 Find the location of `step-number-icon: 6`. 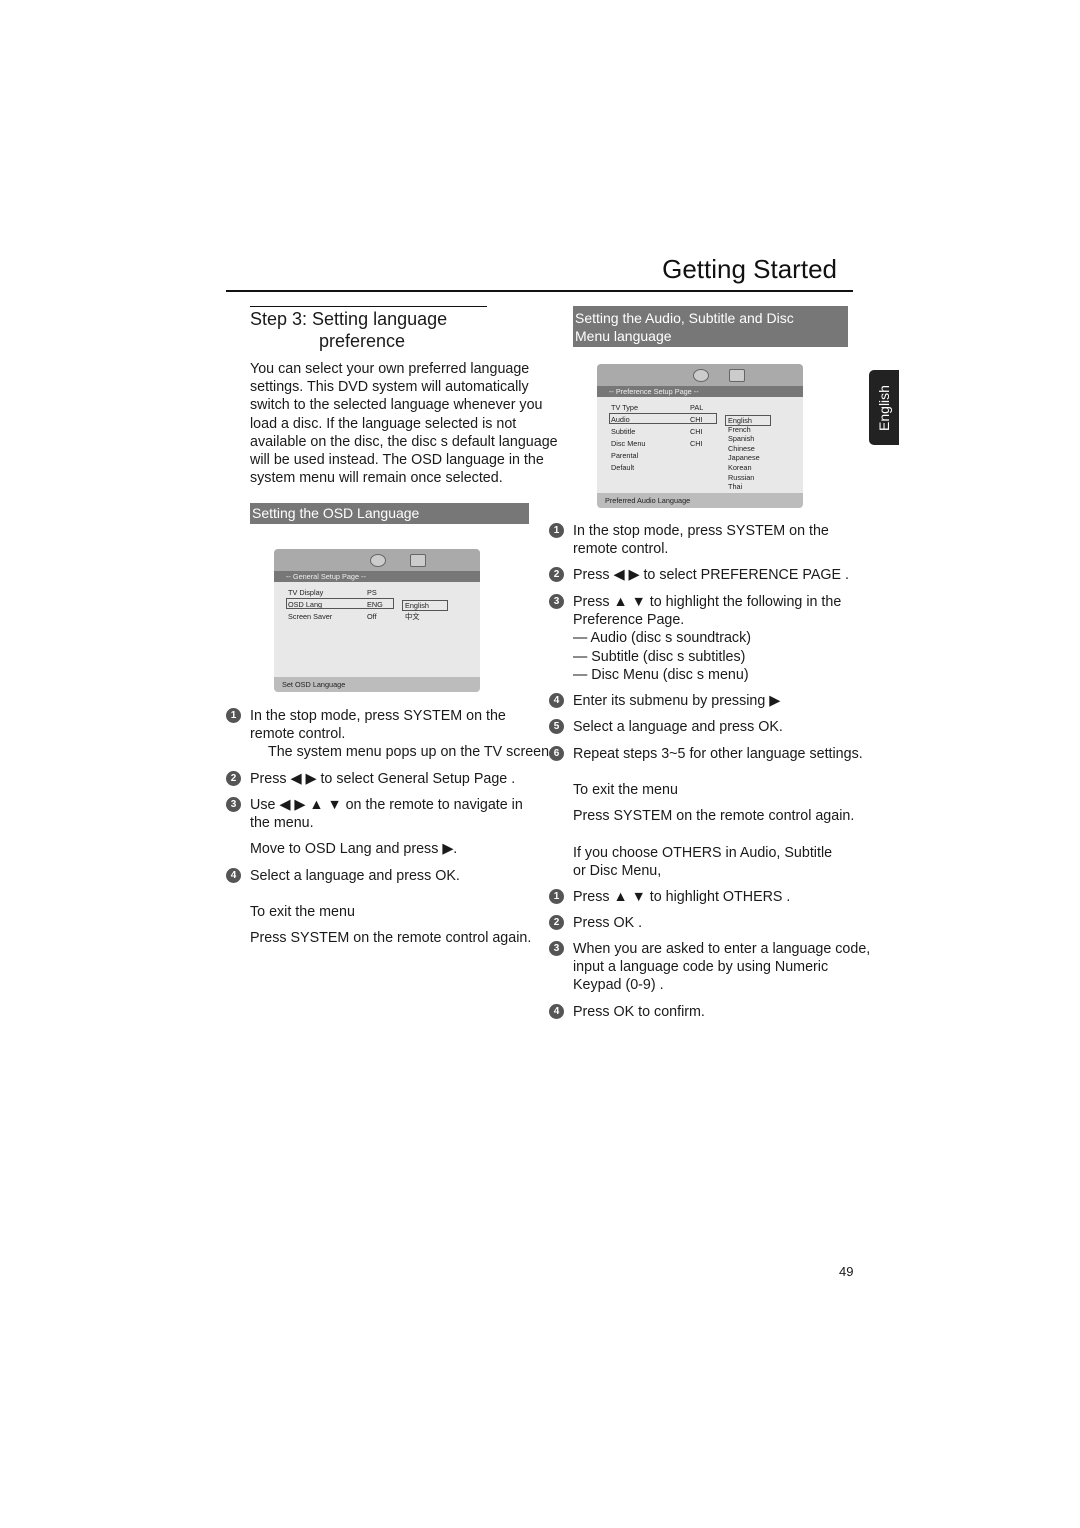

step-number-icon: 6 is located at coordinates (556, 753).